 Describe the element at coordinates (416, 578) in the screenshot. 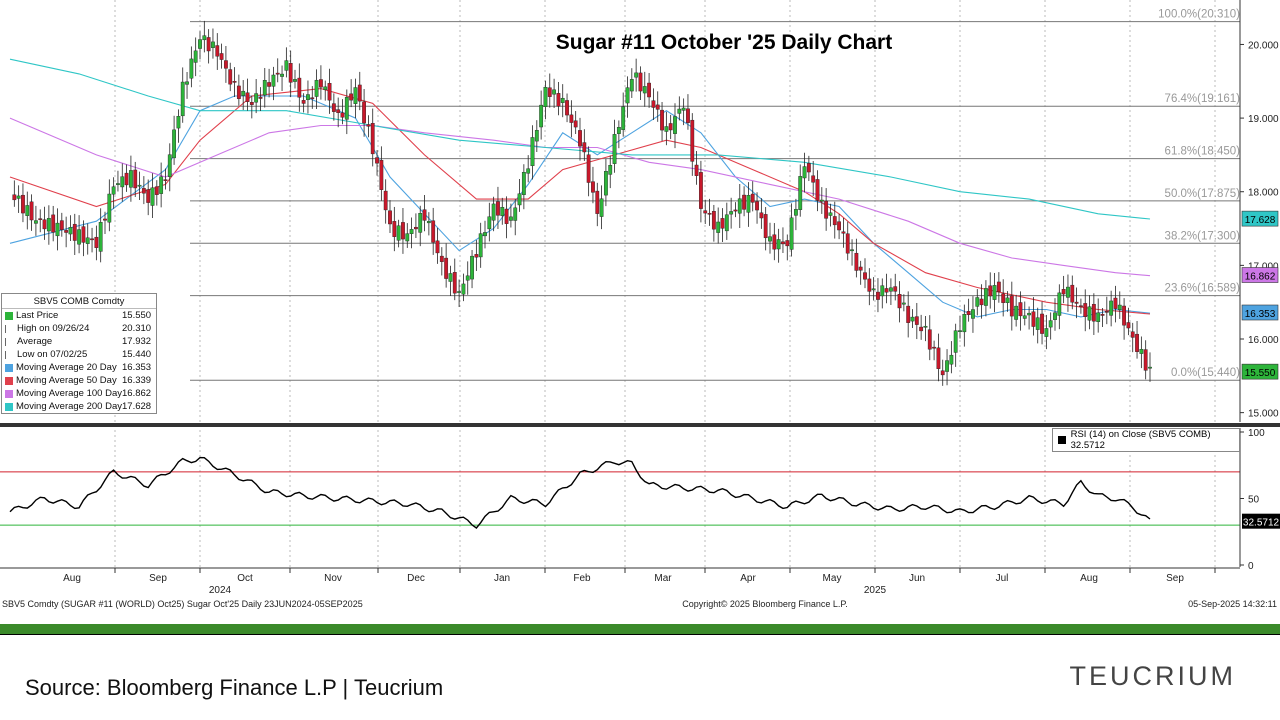

I see `x-tick-label: Dec` at that location.